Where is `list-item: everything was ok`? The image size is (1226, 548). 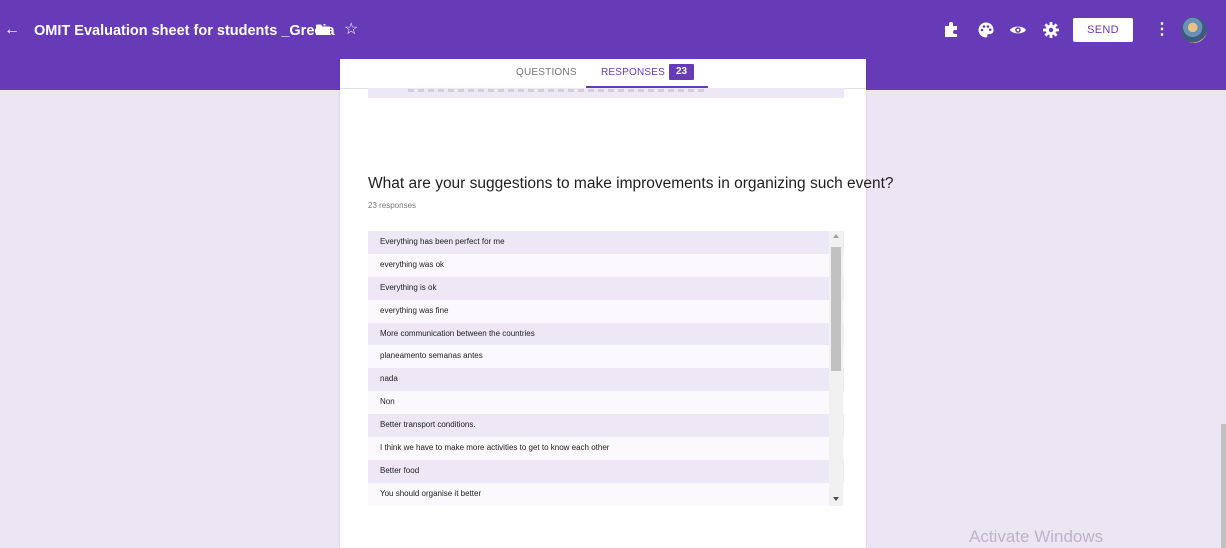 list-item: everything was ok is located at coordinates (606, 265).